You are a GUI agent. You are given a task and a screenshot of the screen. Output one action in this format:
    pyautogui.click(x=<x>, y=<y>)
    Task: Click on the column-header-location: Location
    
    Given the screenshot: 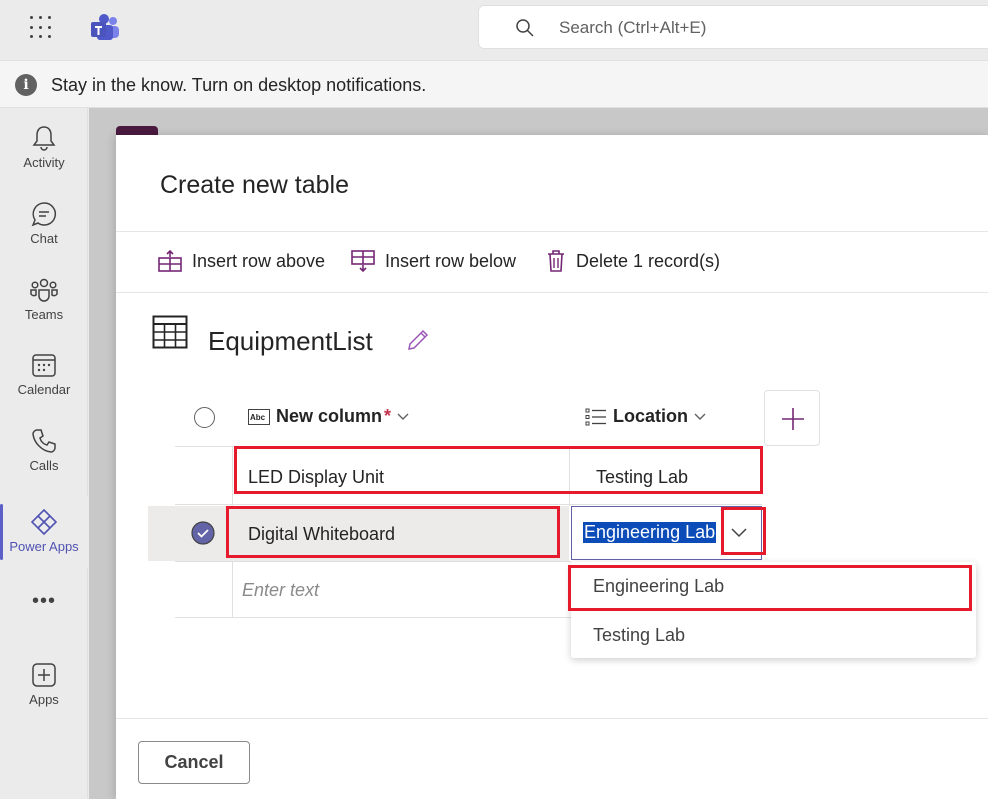 What is the action you would take?
    pyautogui.click(x=645, y=416)
    